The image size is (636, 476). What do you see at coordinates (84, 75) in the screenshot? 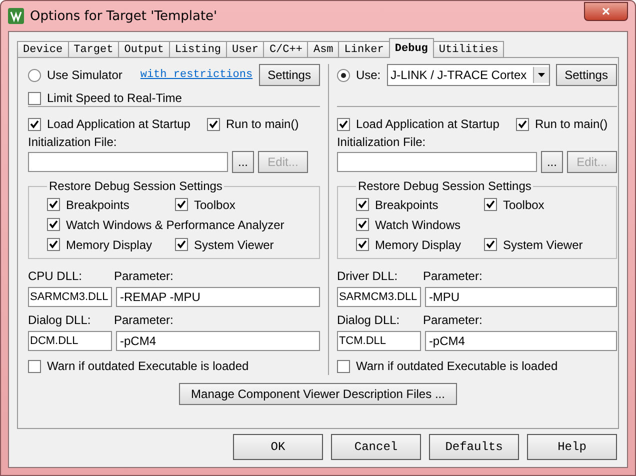
I see `simulator-label: Use Simulator` at bounding box center [84, 75].